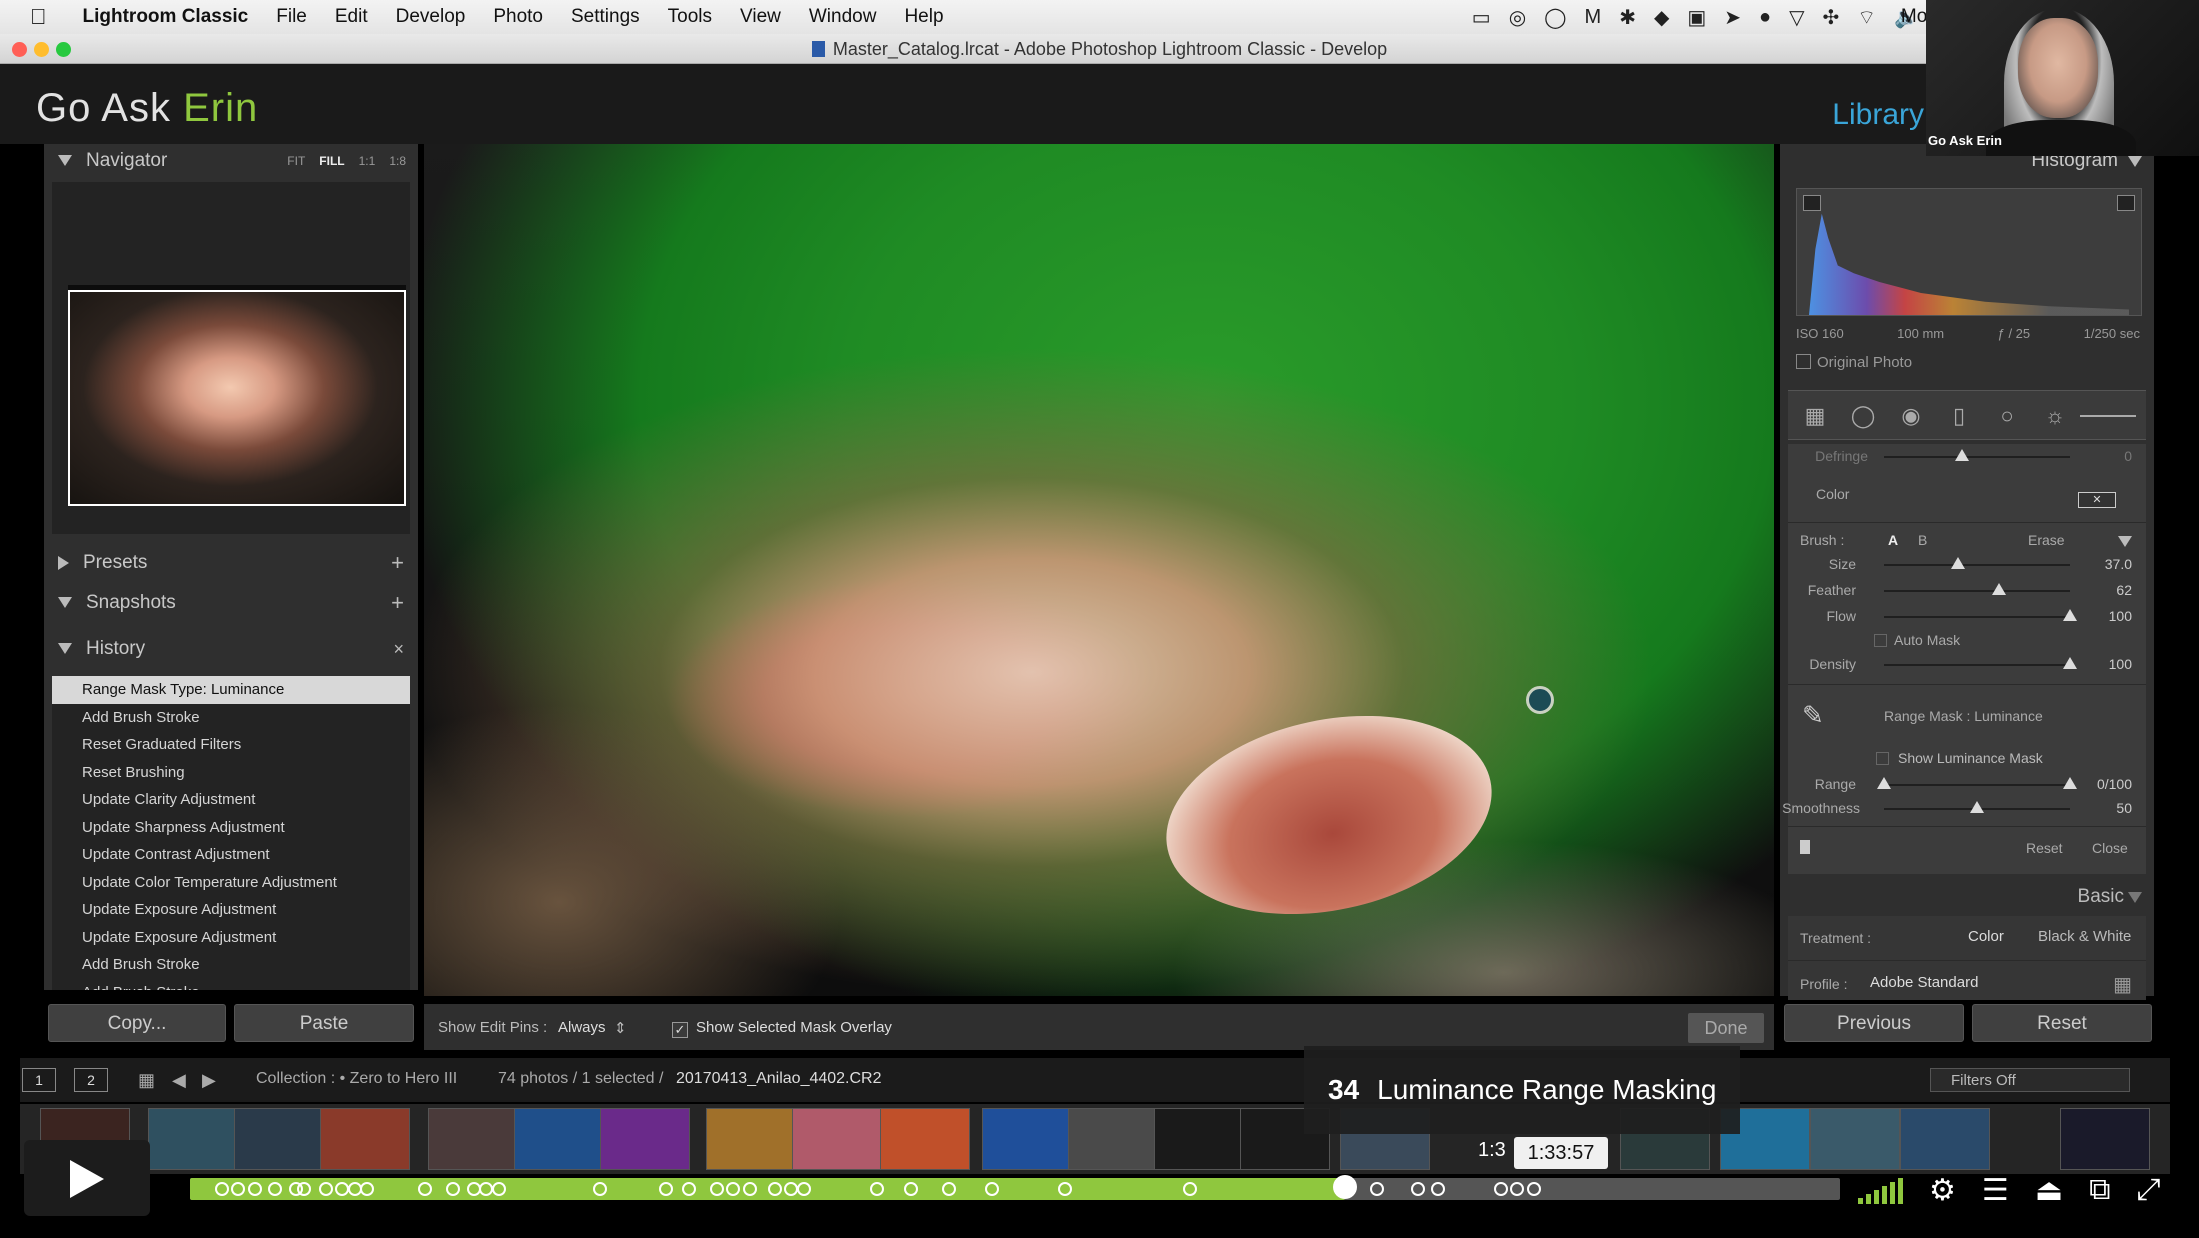  What do you see at coordinates (2084, 936) in the screenshot?
I see `treatment-bw-button: Black & White` at bounding box center [2084, 936].